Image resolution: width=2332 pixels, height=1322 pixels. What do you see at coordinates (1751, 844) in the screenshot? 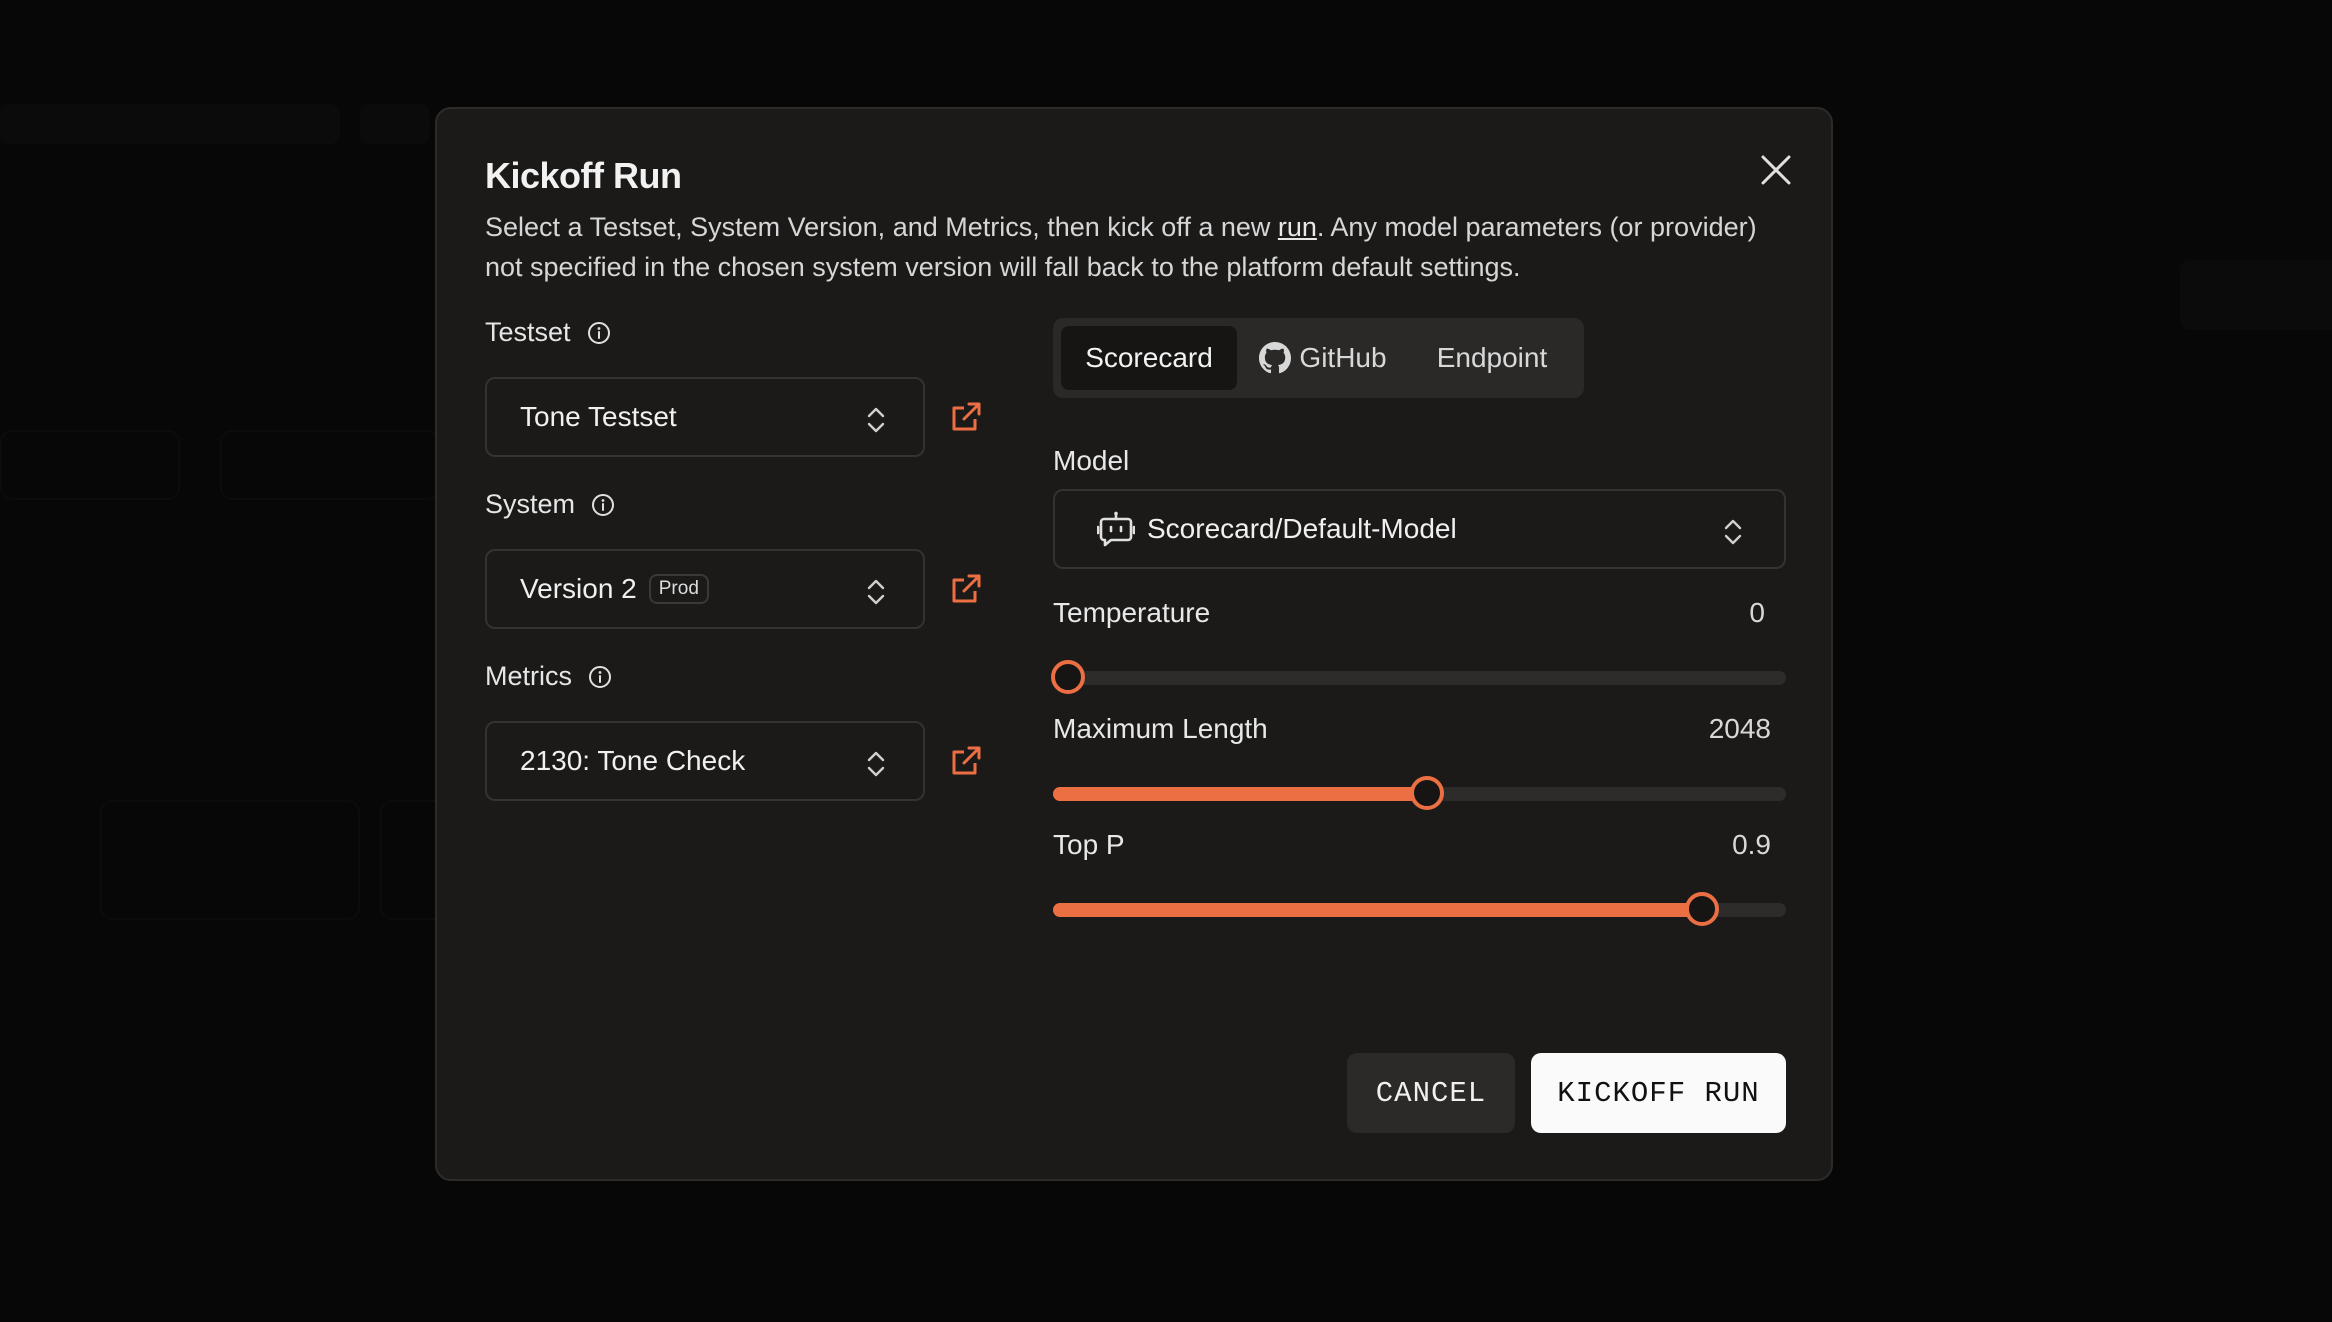
I see `top-p-value: 0.9` at bounding box center [1751, 844].